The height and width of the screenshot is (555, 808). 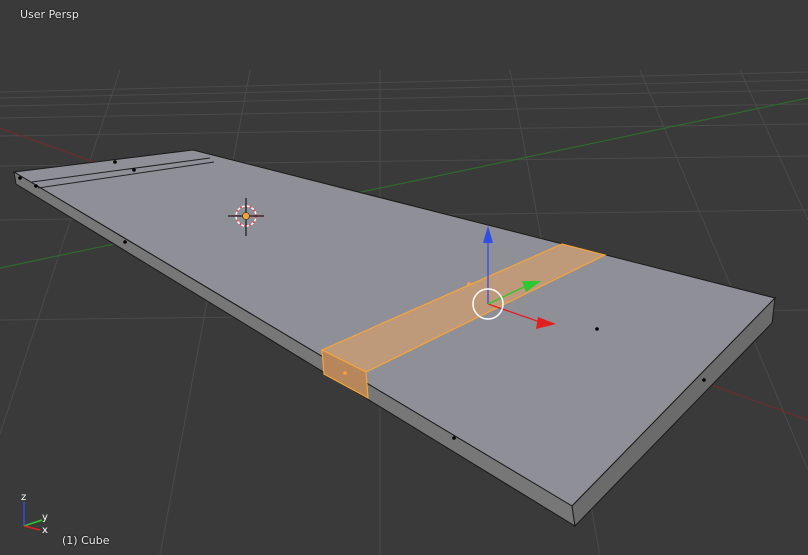 What do you see at coordinates (45, 517) in the screenshot?
I see `gizmo-y-label: y` at bounding box center [45, 517].